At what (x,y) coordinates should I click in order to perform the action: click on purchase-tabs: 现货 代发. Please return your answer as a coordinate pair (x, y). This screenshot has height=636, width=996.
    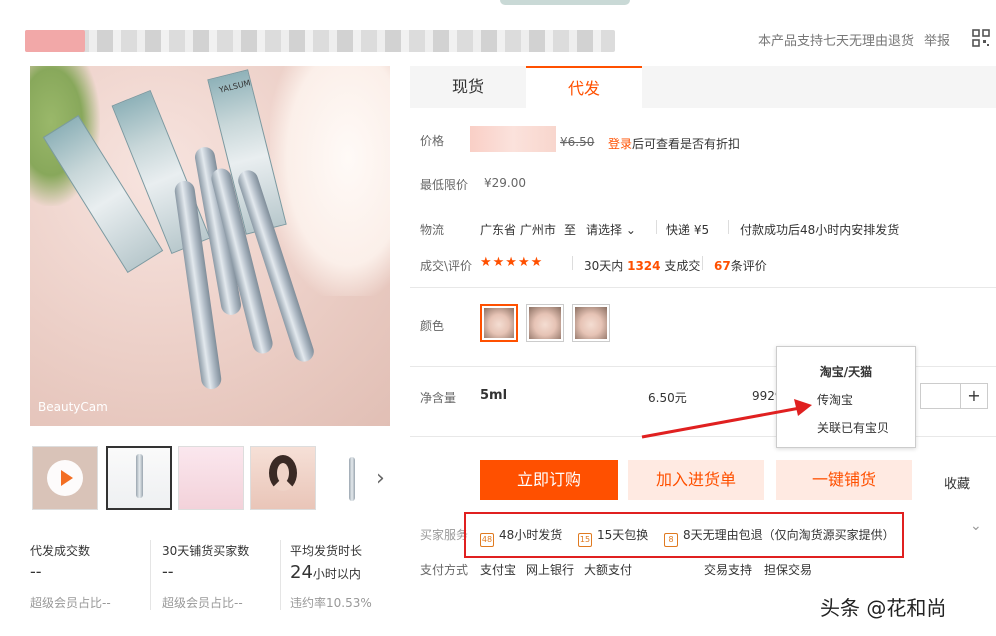
    Looking at the image, I should click on (703, 87).